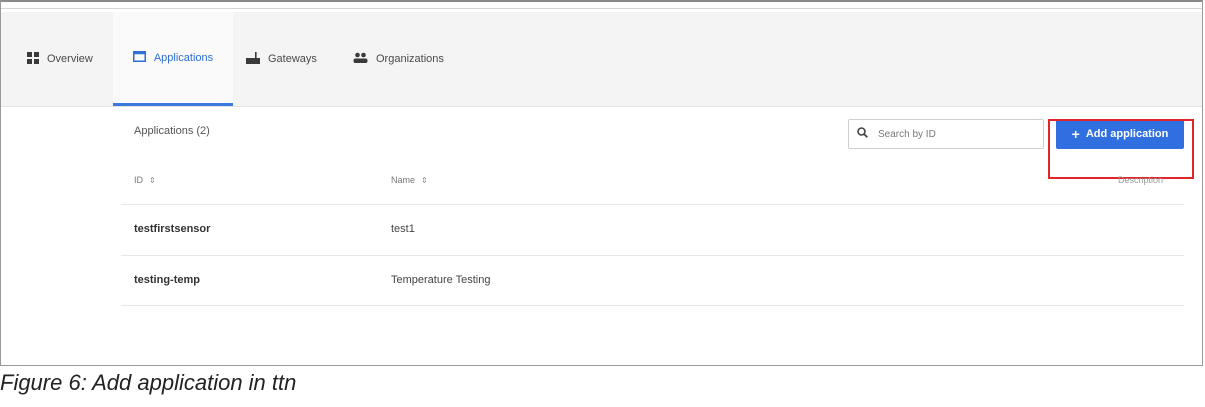 This screenshot has height=407, width=1205. What do you see at coordinates (138, 180) in the screenshot?
I see `column-header-id-label: ID` at bounding box center [138, 180].